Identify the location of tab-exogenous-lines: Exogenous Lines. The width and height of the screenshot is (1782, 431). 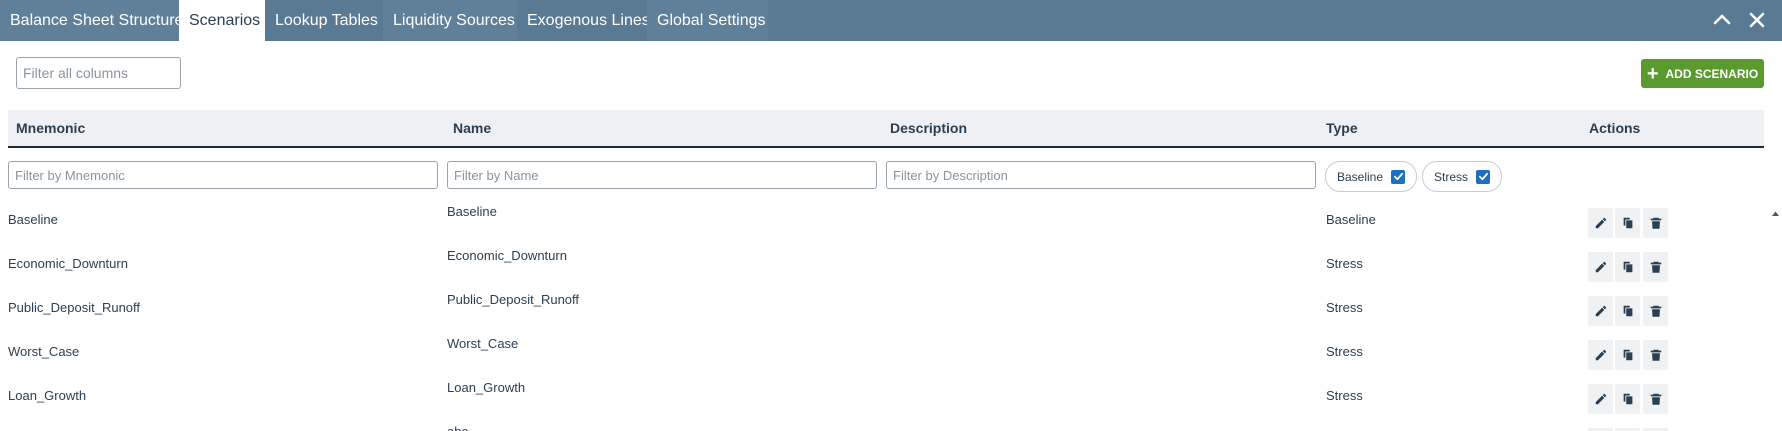
(583, 20).